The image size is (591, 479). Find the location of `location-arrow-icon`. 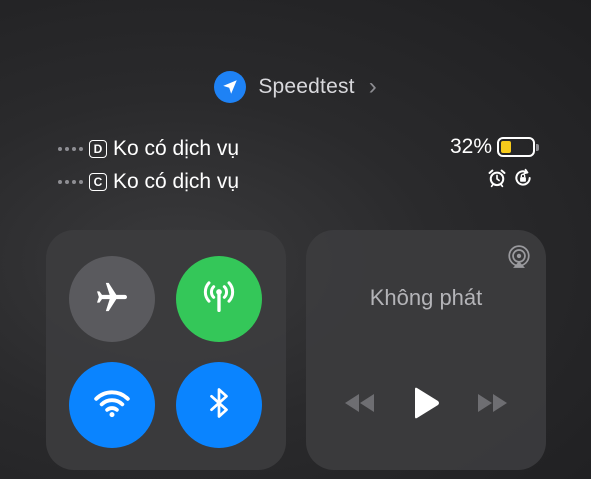

location-arrow-icon is located at coordinates (230, 87).